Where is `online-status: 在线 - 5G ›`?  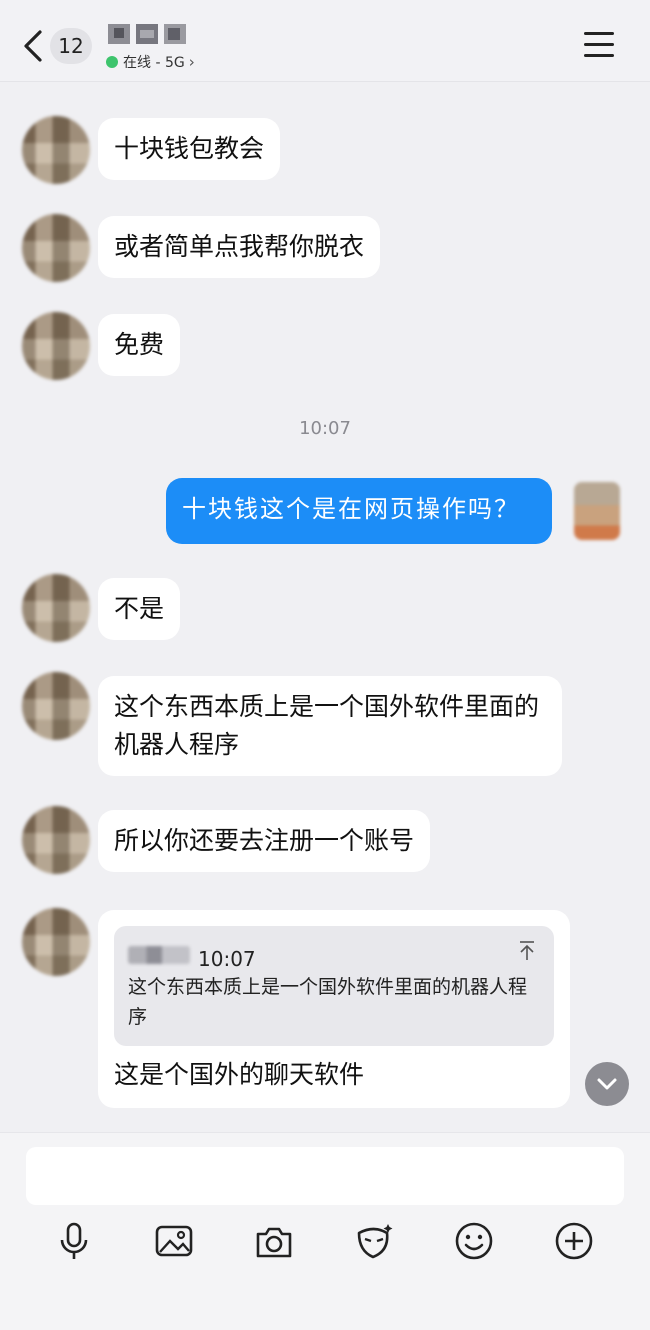 online-status: 在线 - 5G › is located at coordinates (150, 62).